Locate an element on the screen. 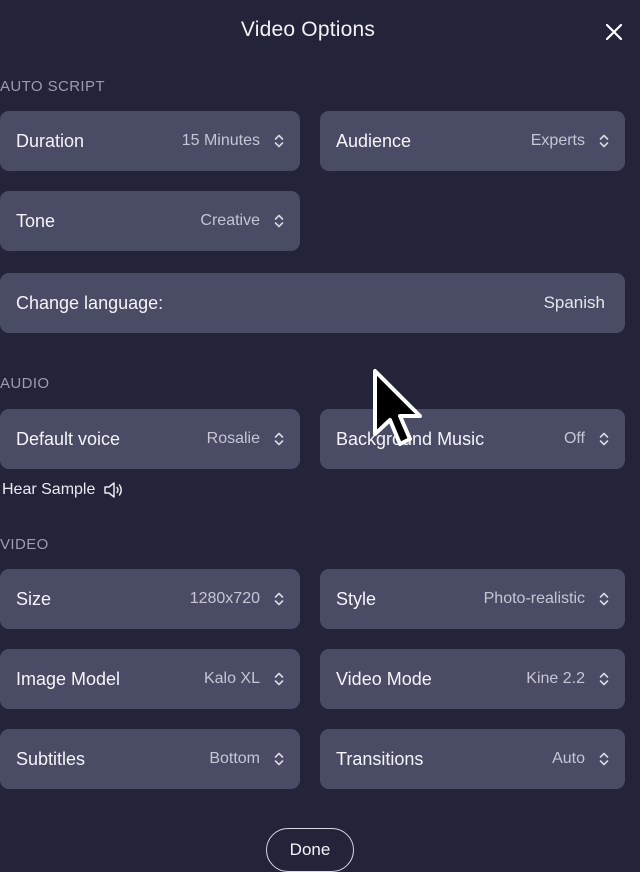  mouse-pointer-icon is located at coordinates (397, 407).